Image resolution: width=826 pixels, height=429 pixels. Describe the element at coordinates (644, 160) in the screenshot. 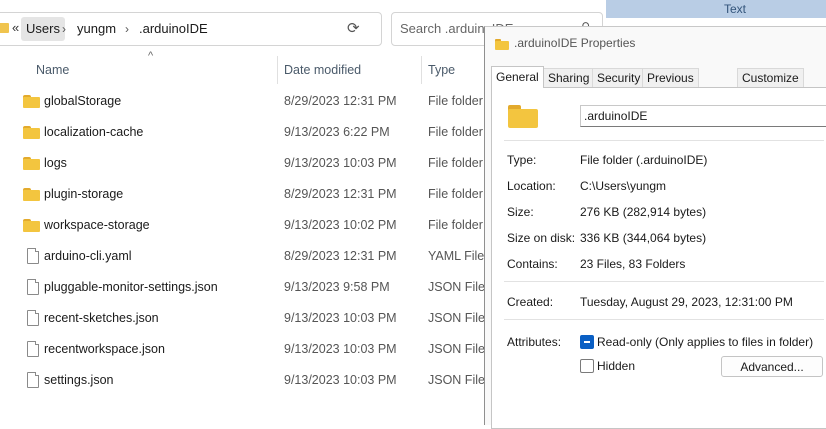

I see `type-value: File folder (.arduinoIDE)` at that location.